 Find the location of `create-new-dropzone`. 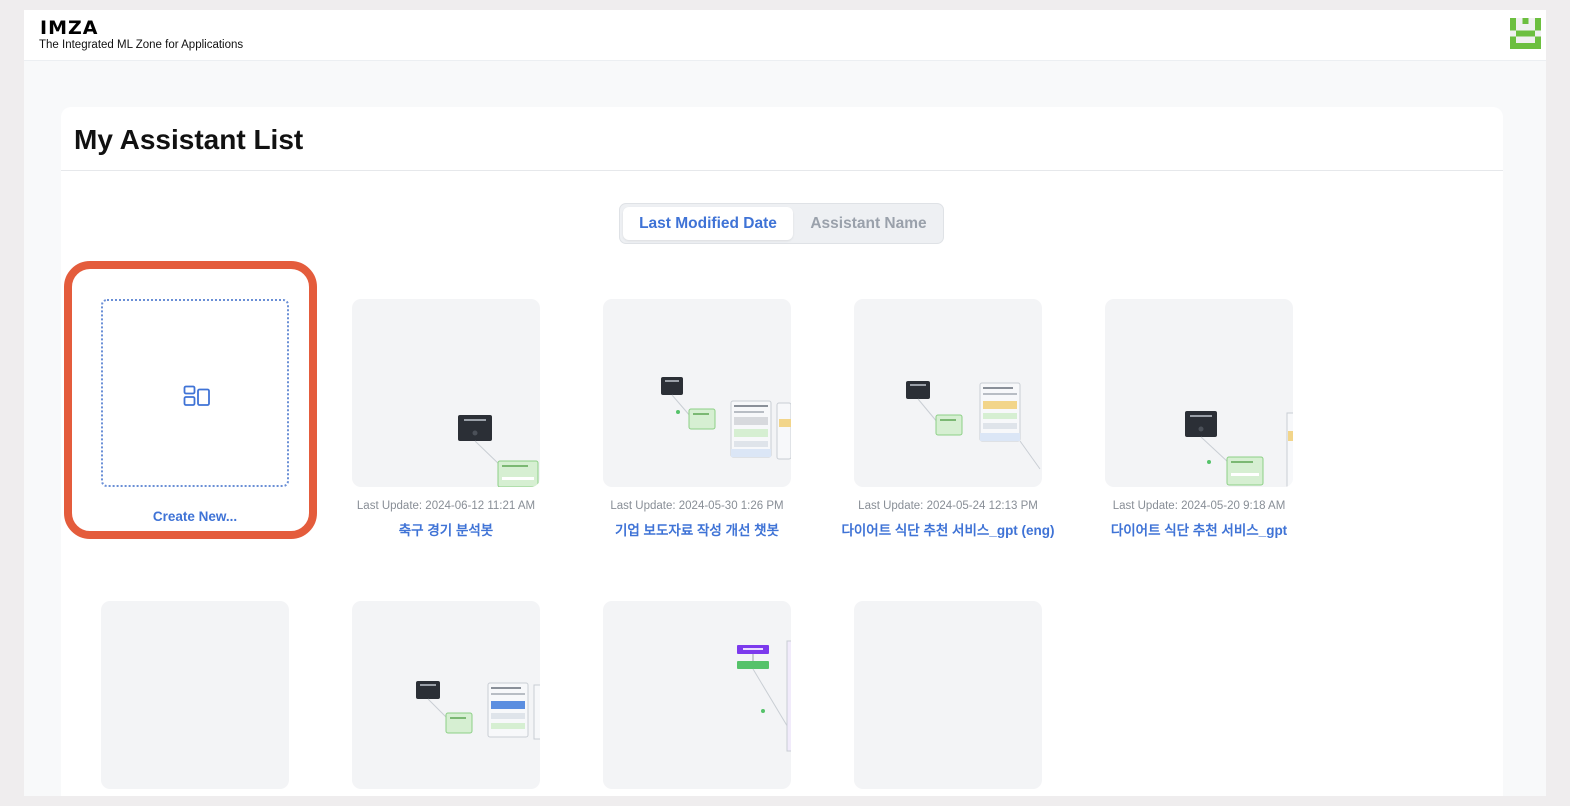

create-new-dropzone is located at coordinates (195, 393).